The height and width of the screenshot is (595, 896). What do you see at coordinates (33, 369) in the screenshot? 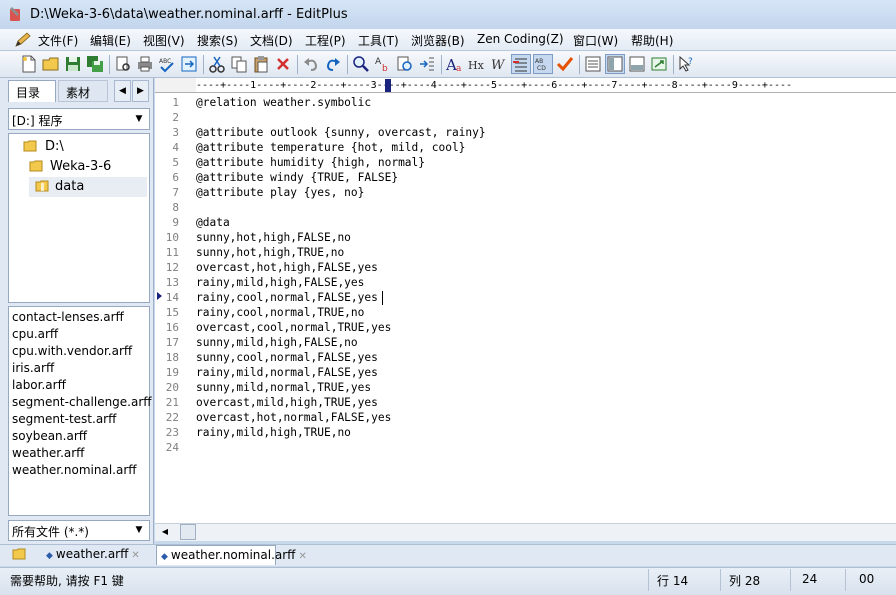
I see `file-item: iris.arff` at bounding box center [33, 369].